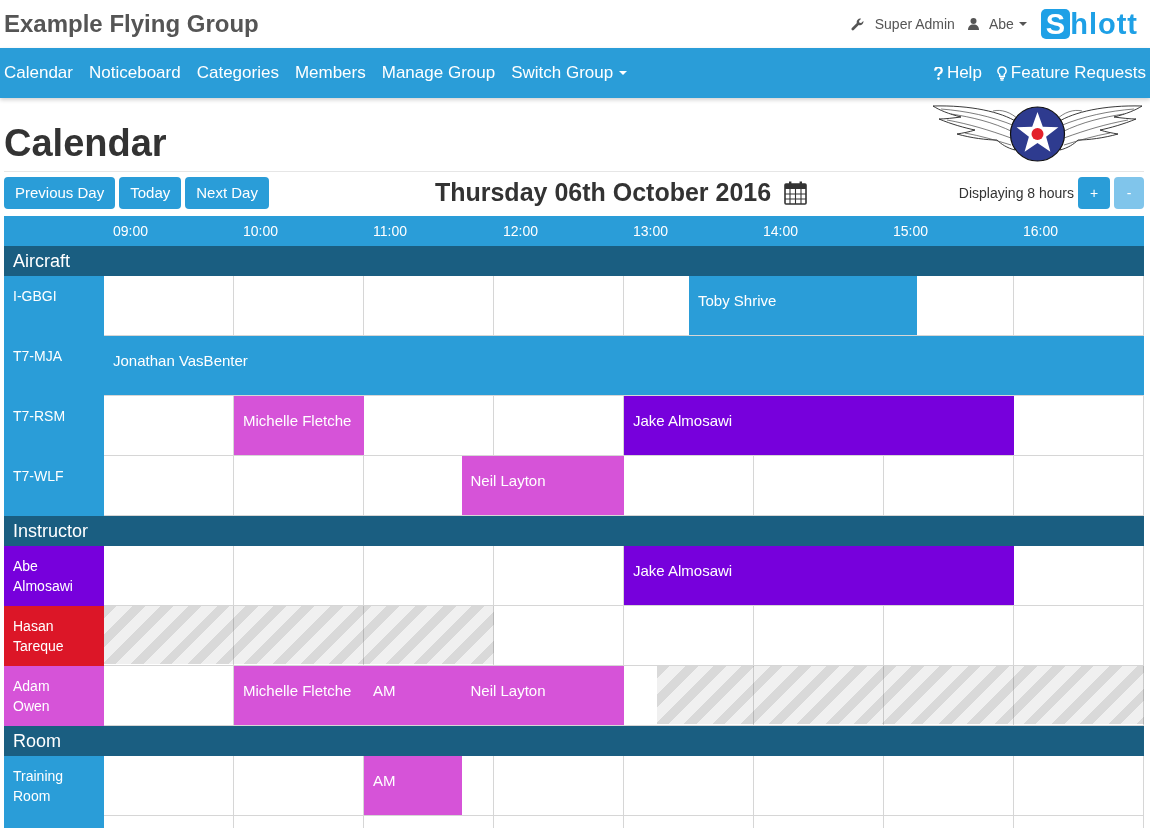 The image size is (1150, 829). I want to click on user-icon, so click(973, 24).